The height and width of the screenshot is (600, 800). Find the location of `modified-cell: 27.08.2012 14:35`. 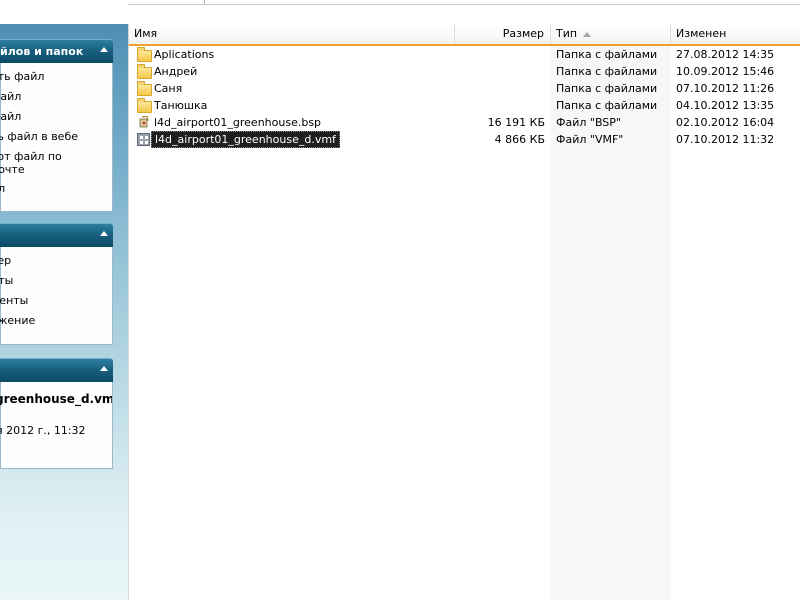

modified-cell: 27.08.2012 14:35 is located at coordinates (725, 54).